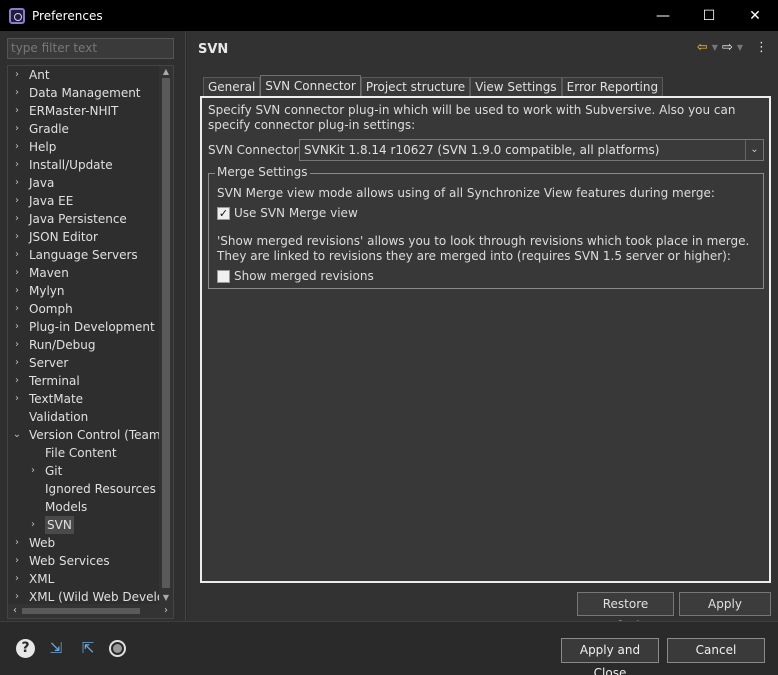 The image size is (778, 675). I want to click on sidebar-item: › Plug-in Development, so click(84, 327).